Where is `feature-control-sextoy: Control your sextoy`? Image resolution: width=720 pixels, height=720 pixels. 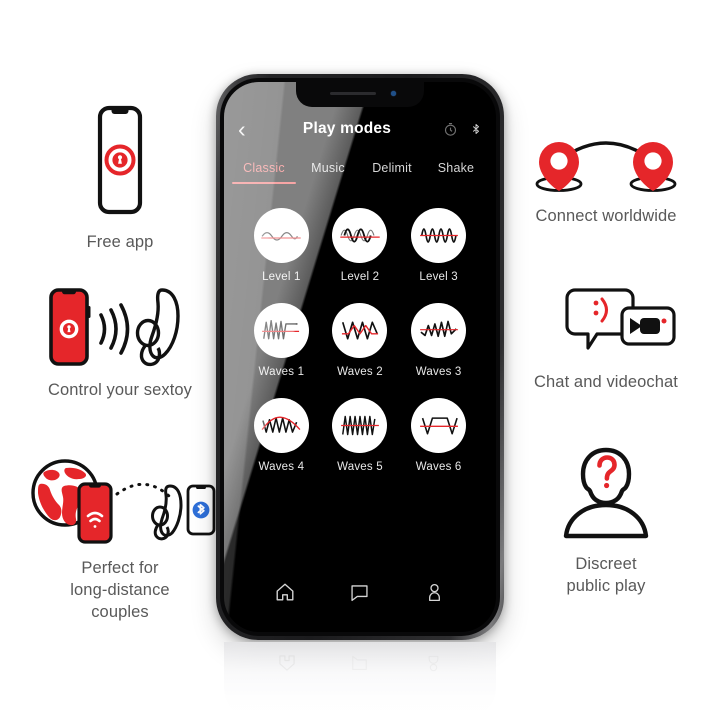 feature-control-sextoy: Control your sextoy is located at coordinates (120, 343).